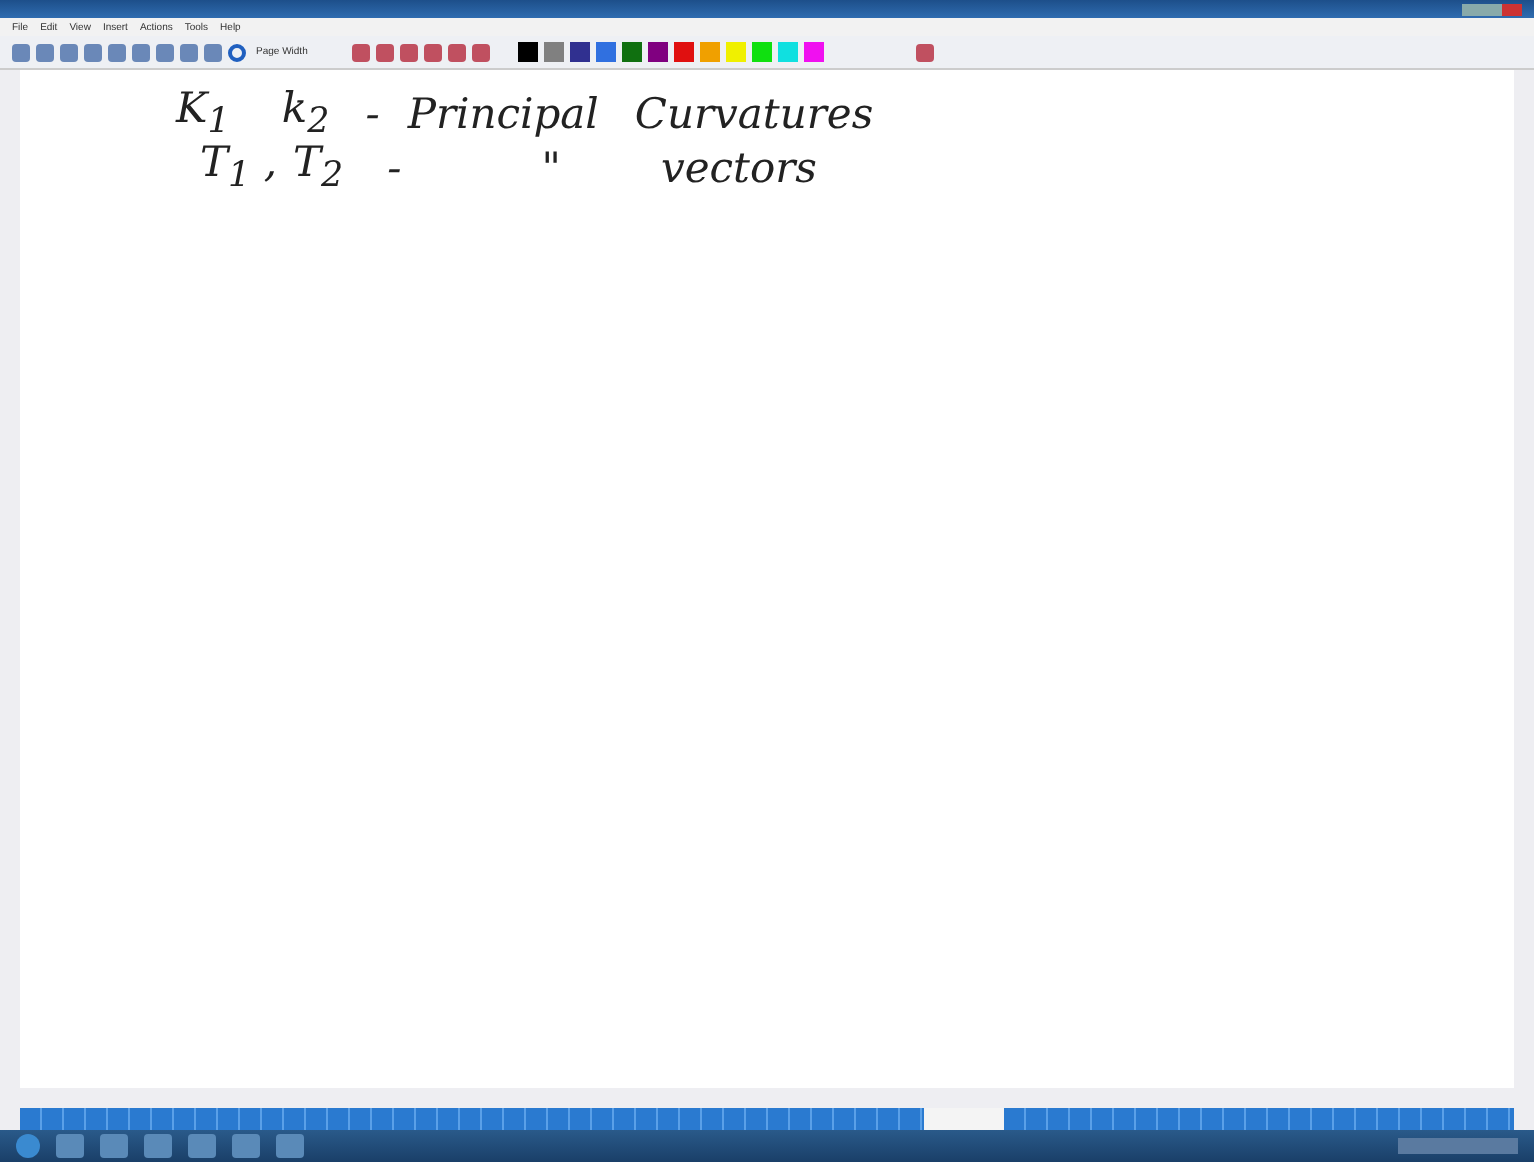 The height and width of the screenshot is (1162, 1534). I want to click on page-scrollbar, so click(767, 1119).